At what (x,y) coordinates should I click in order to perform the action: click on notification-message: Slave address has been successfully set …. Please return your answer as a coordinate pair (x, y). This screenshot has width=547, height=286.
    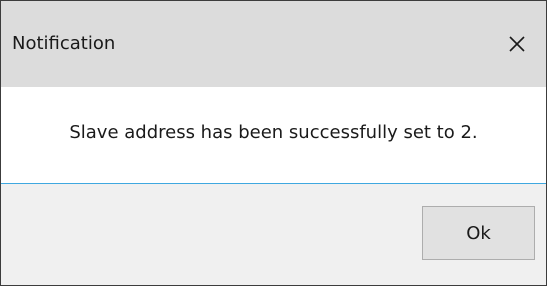
    Looking at the image, I should click on (273, 132).